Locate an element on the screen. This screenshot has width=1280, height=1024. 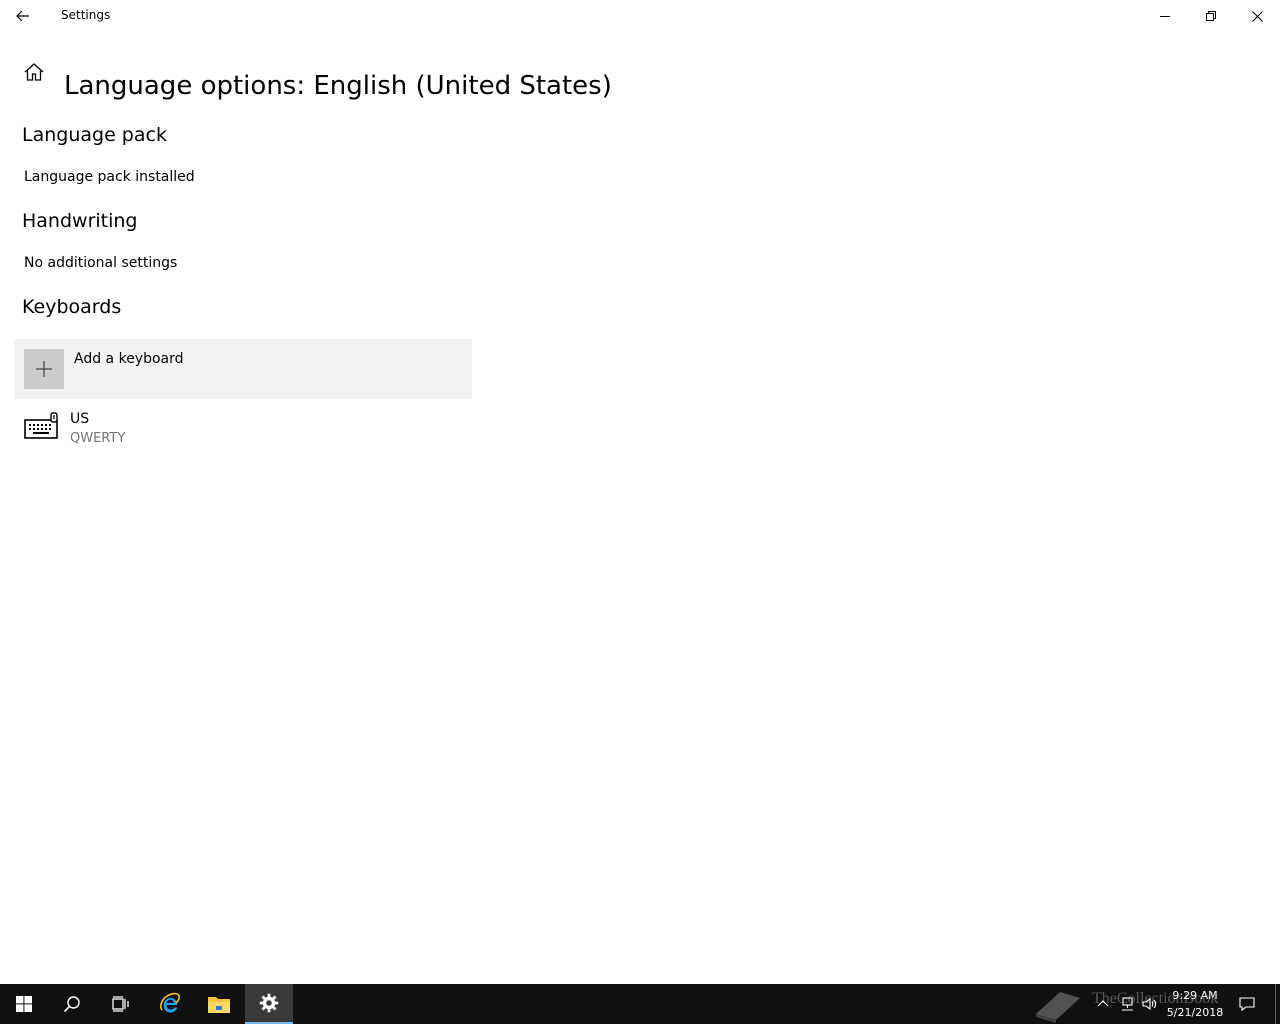
close-button is located at coordinates (1257, 16).